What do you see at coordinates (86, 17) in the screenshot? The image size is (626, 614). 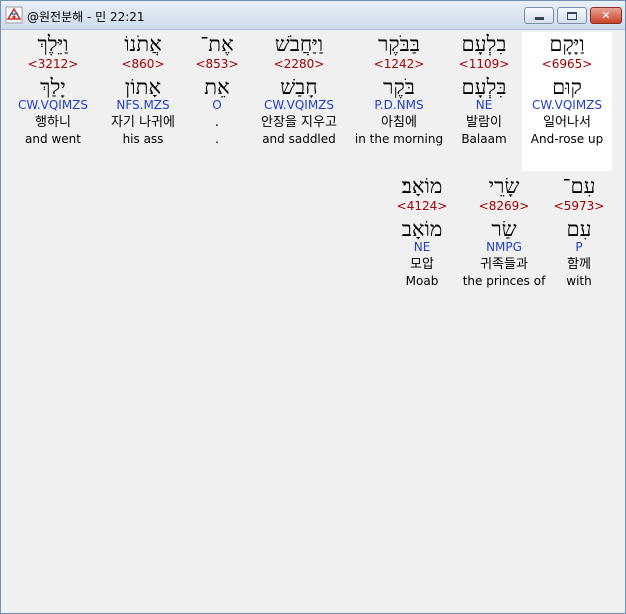 I see `window-title: @원전분해 - 민 22:21` at bounding box center [86, 17].